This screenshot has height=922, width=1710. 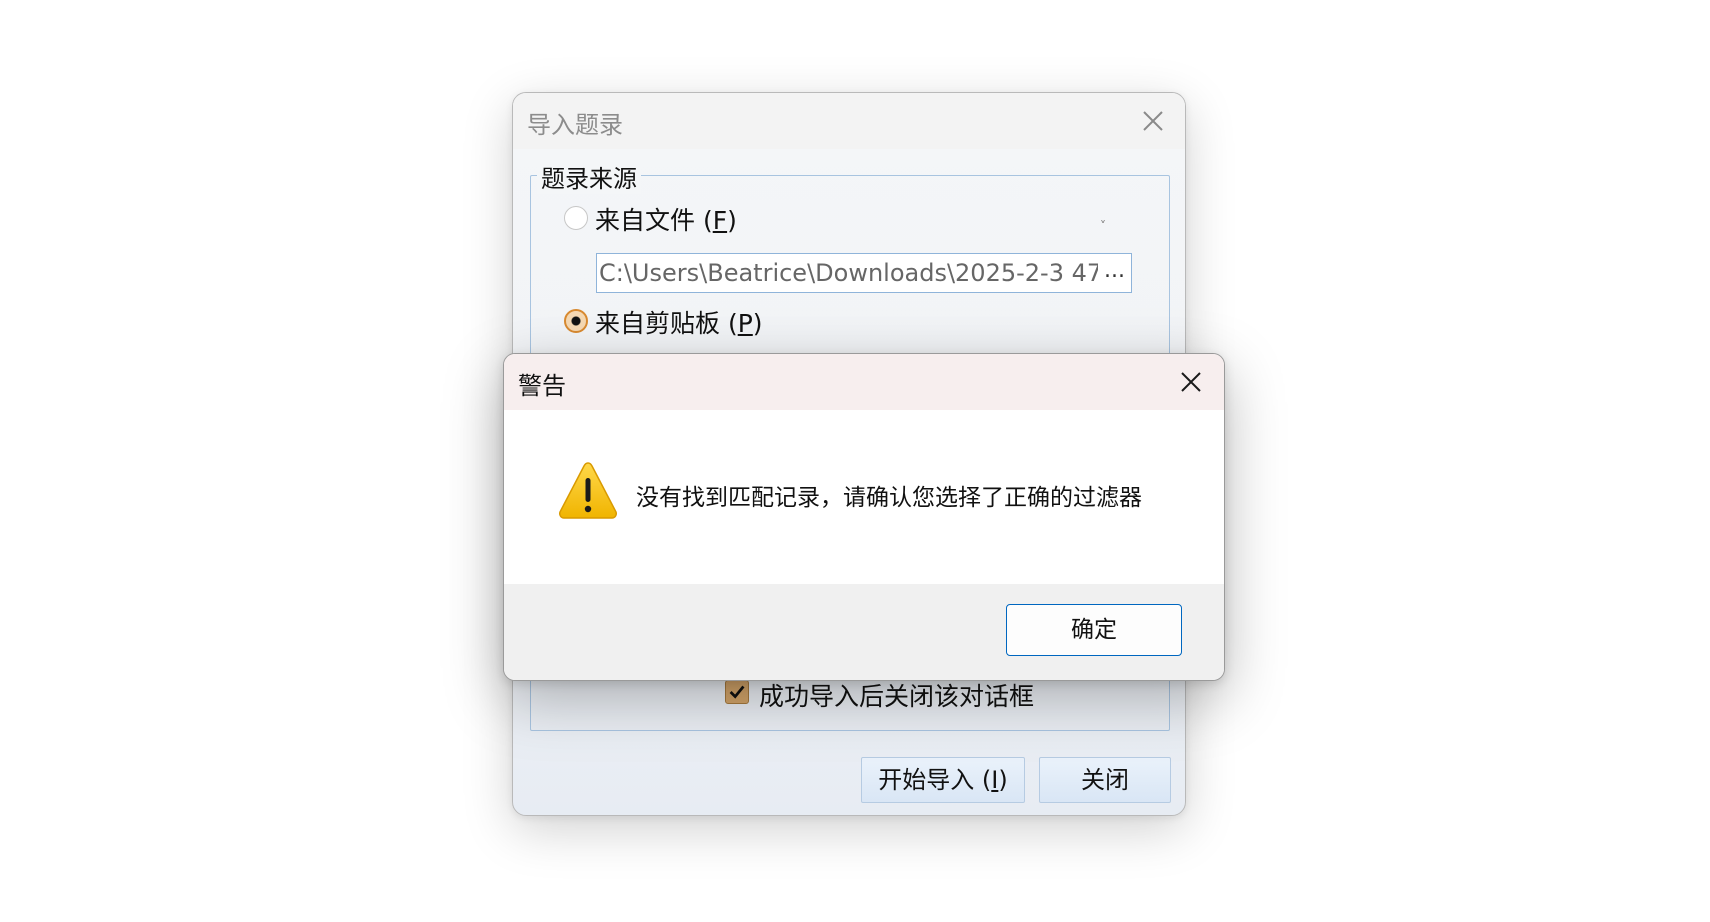 I want to click on close-after-import-label: 成功导入后关闭该对话框, so click(x=896, y=695).